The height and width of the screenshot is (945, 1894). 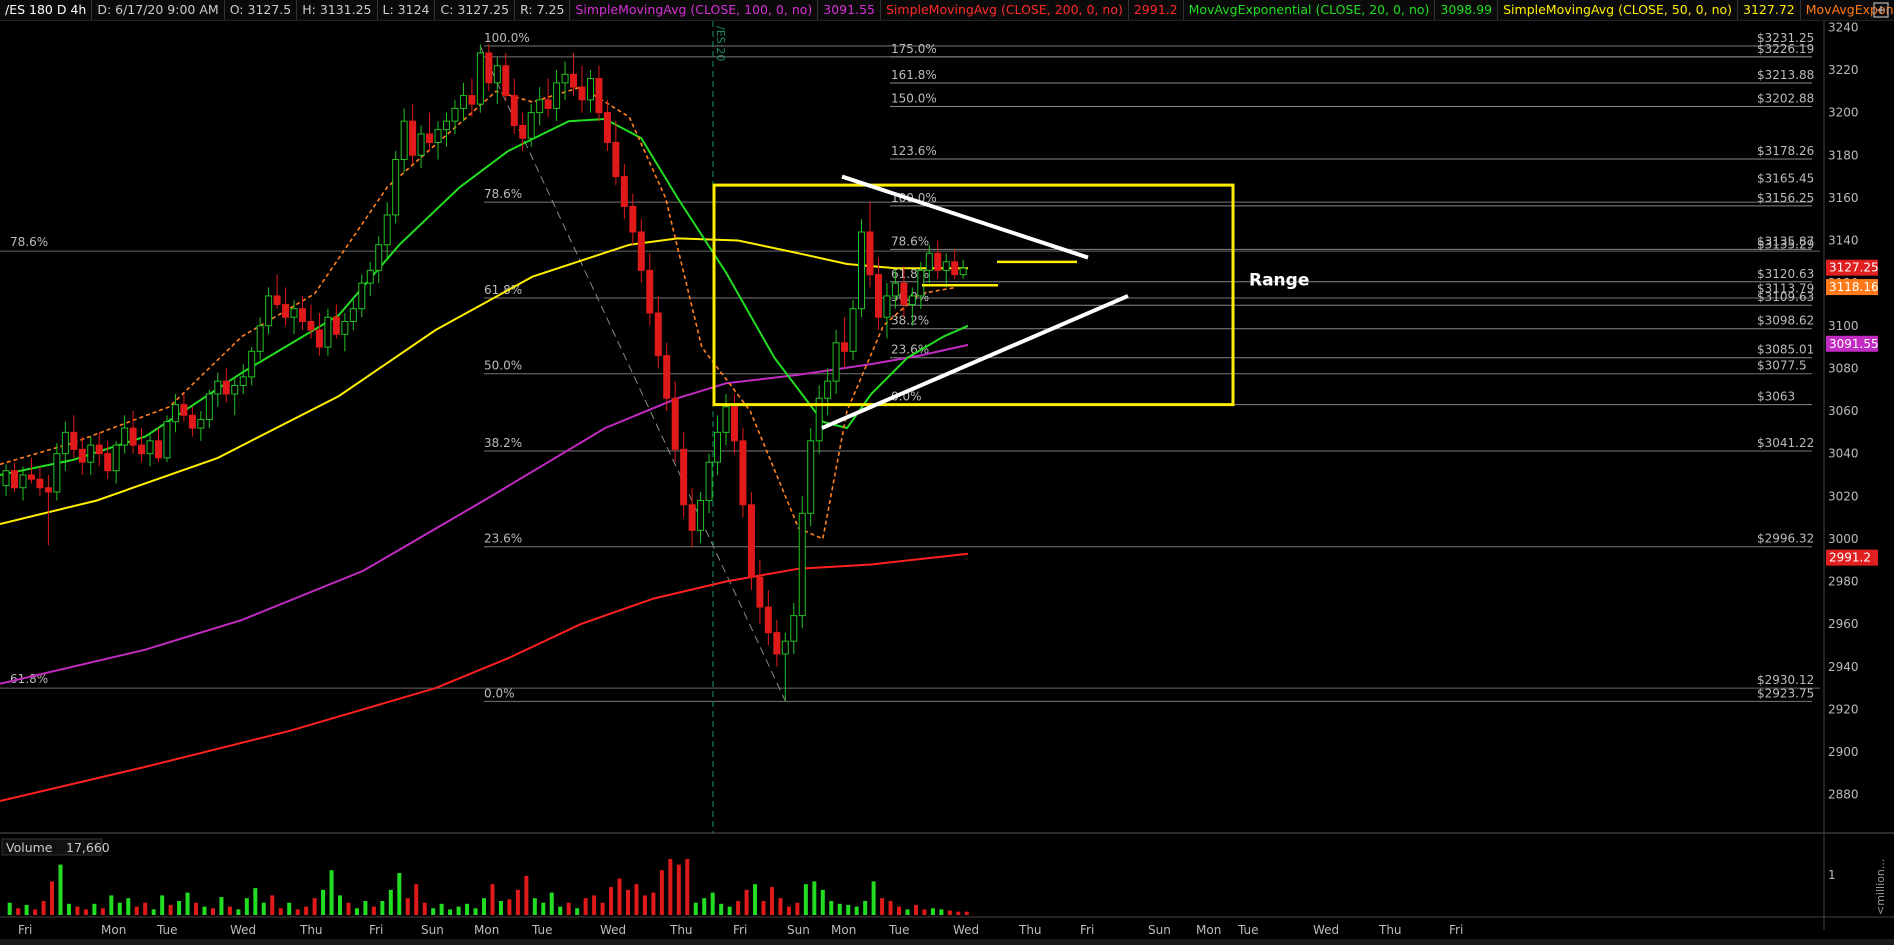 What do you see at coordinates (1785, 693) in the screenshot?
I see `fib-price-label: $2923.75` at bounding box center [1785, 693].